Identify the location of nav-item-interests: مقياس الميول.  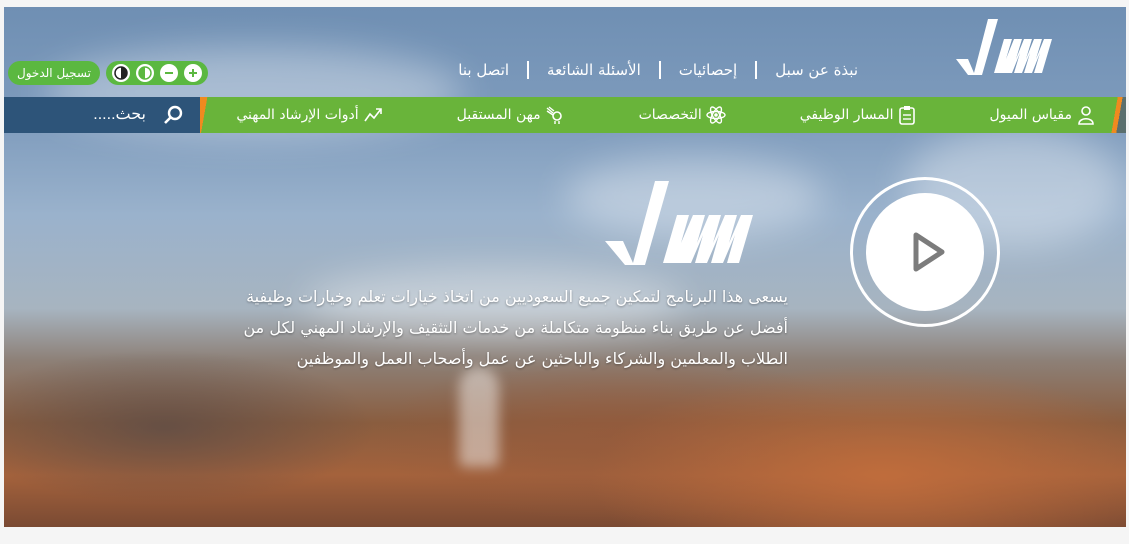
(1025, 115).